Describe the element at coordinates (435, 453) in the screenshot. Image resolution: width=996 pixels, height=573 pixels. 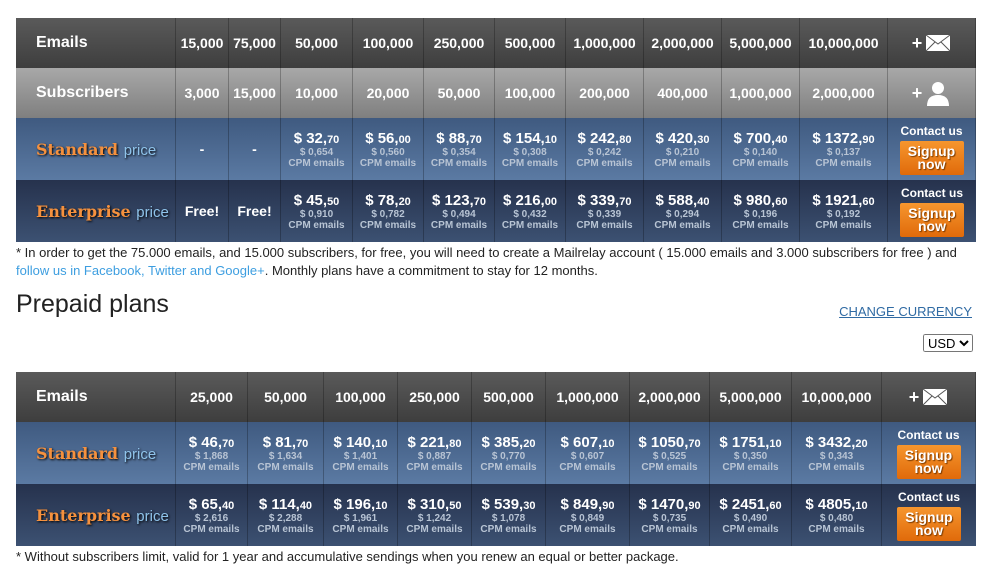
I see `price-cell: $ 221,80 $ 0,887 CPM emails` at that location.